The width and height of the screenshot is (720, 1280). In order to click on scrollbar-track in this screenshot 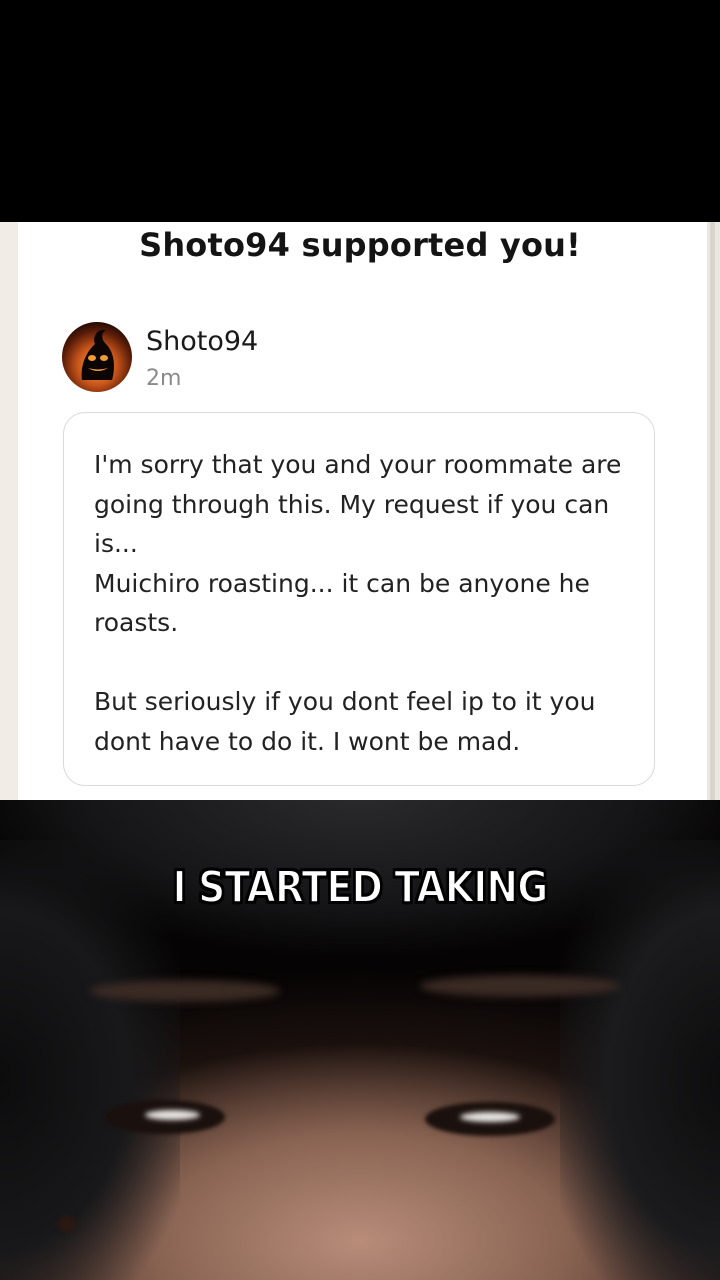, I will do `click(713, 511)`.